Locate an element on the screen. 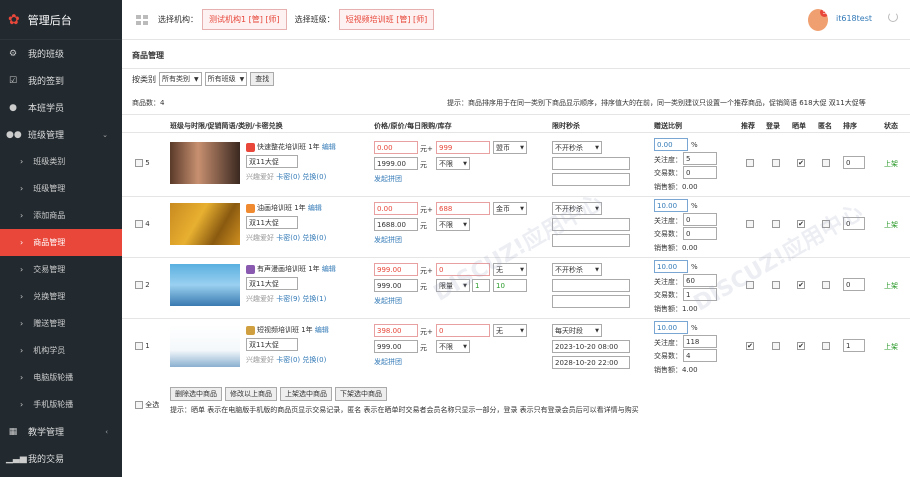 This screenshot has width=910, height=477. flash-start-input: 2023-10-20 08:00 is located at coordinates (591, 346).